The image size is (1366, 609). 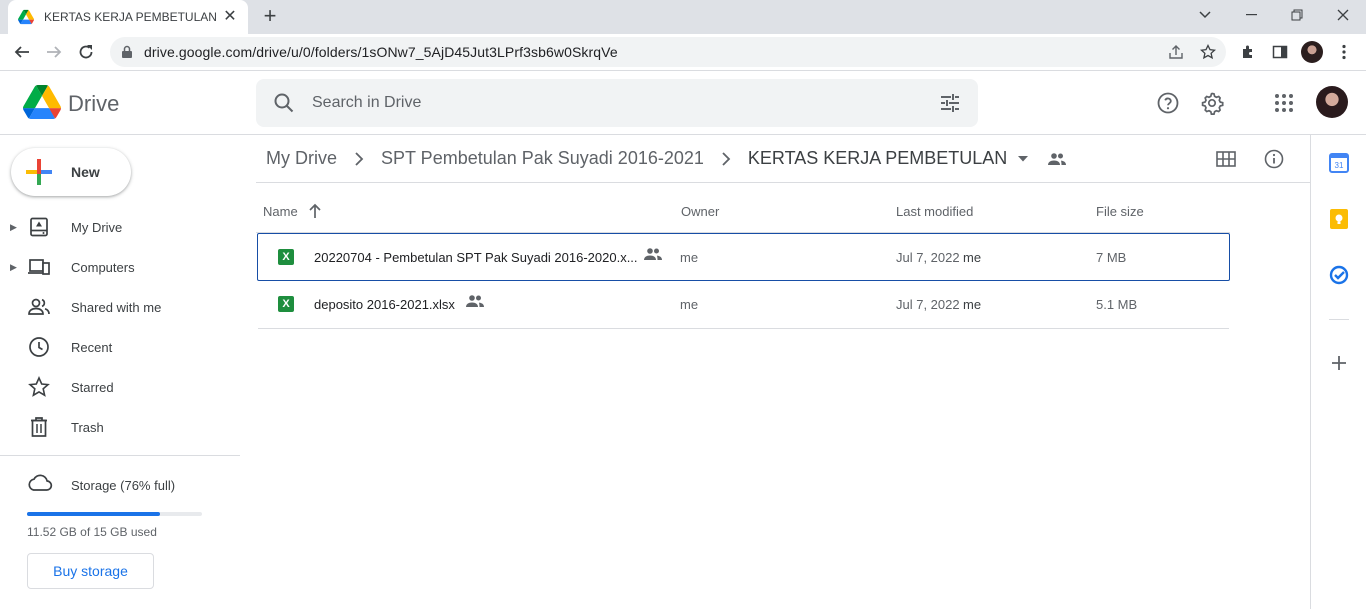 What do you see at coordinates (1339, 275) in the screenshot?
I see `tasks-icon` at bounding box center [1339, 275].